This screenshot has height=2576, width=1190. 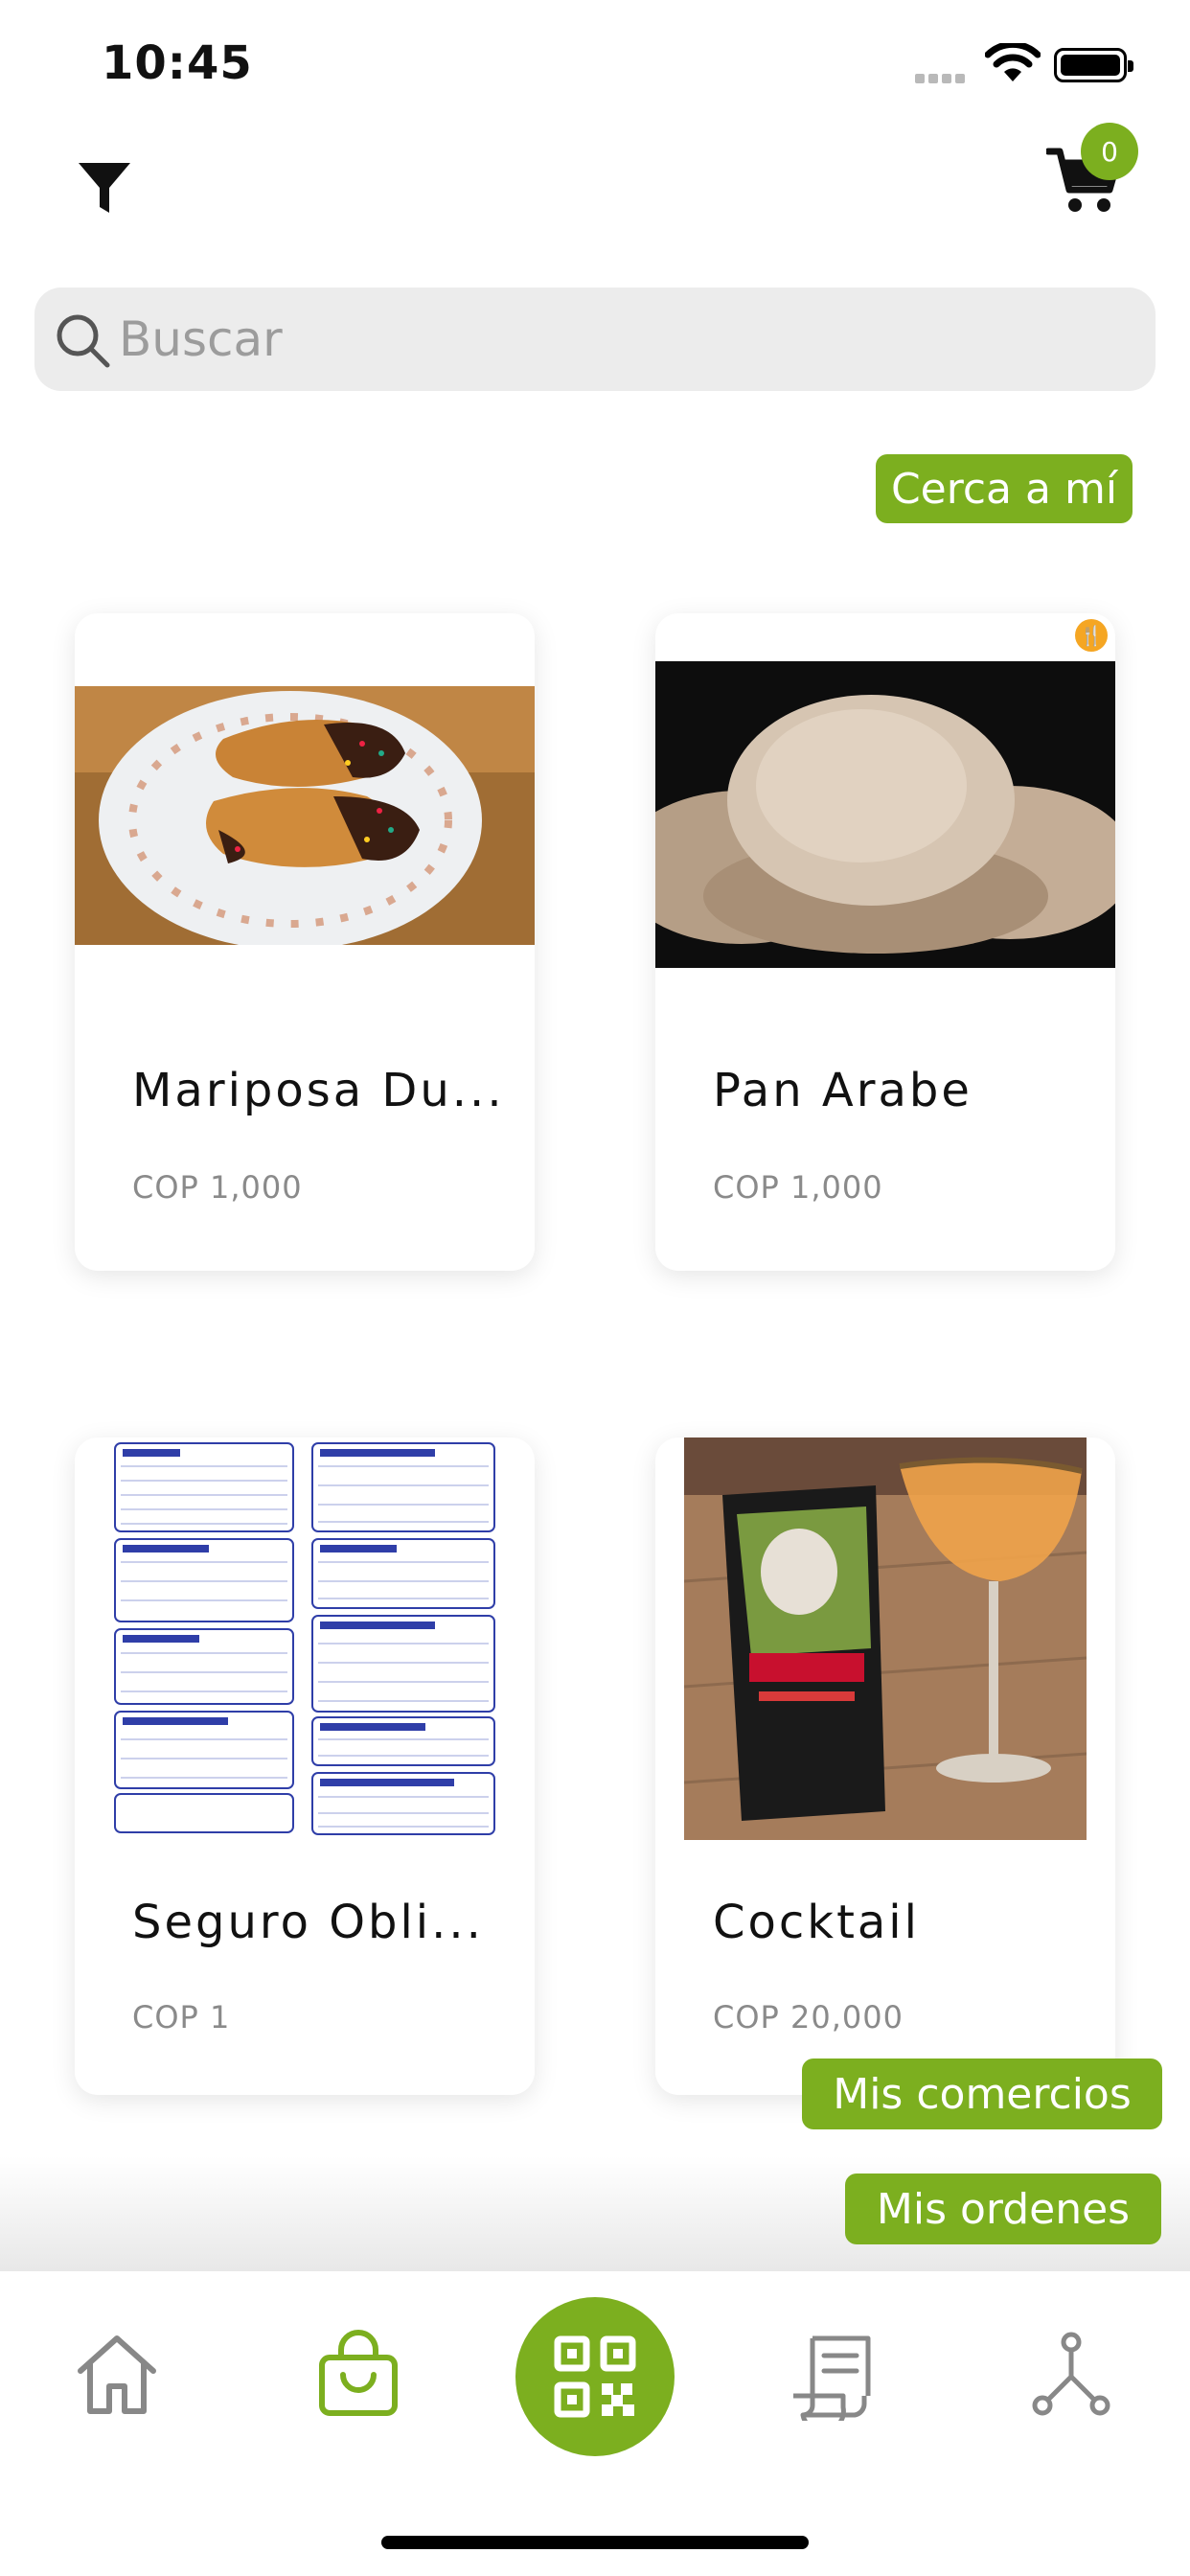 I want to click on wifi-icon, so click(x=1013, y=62).